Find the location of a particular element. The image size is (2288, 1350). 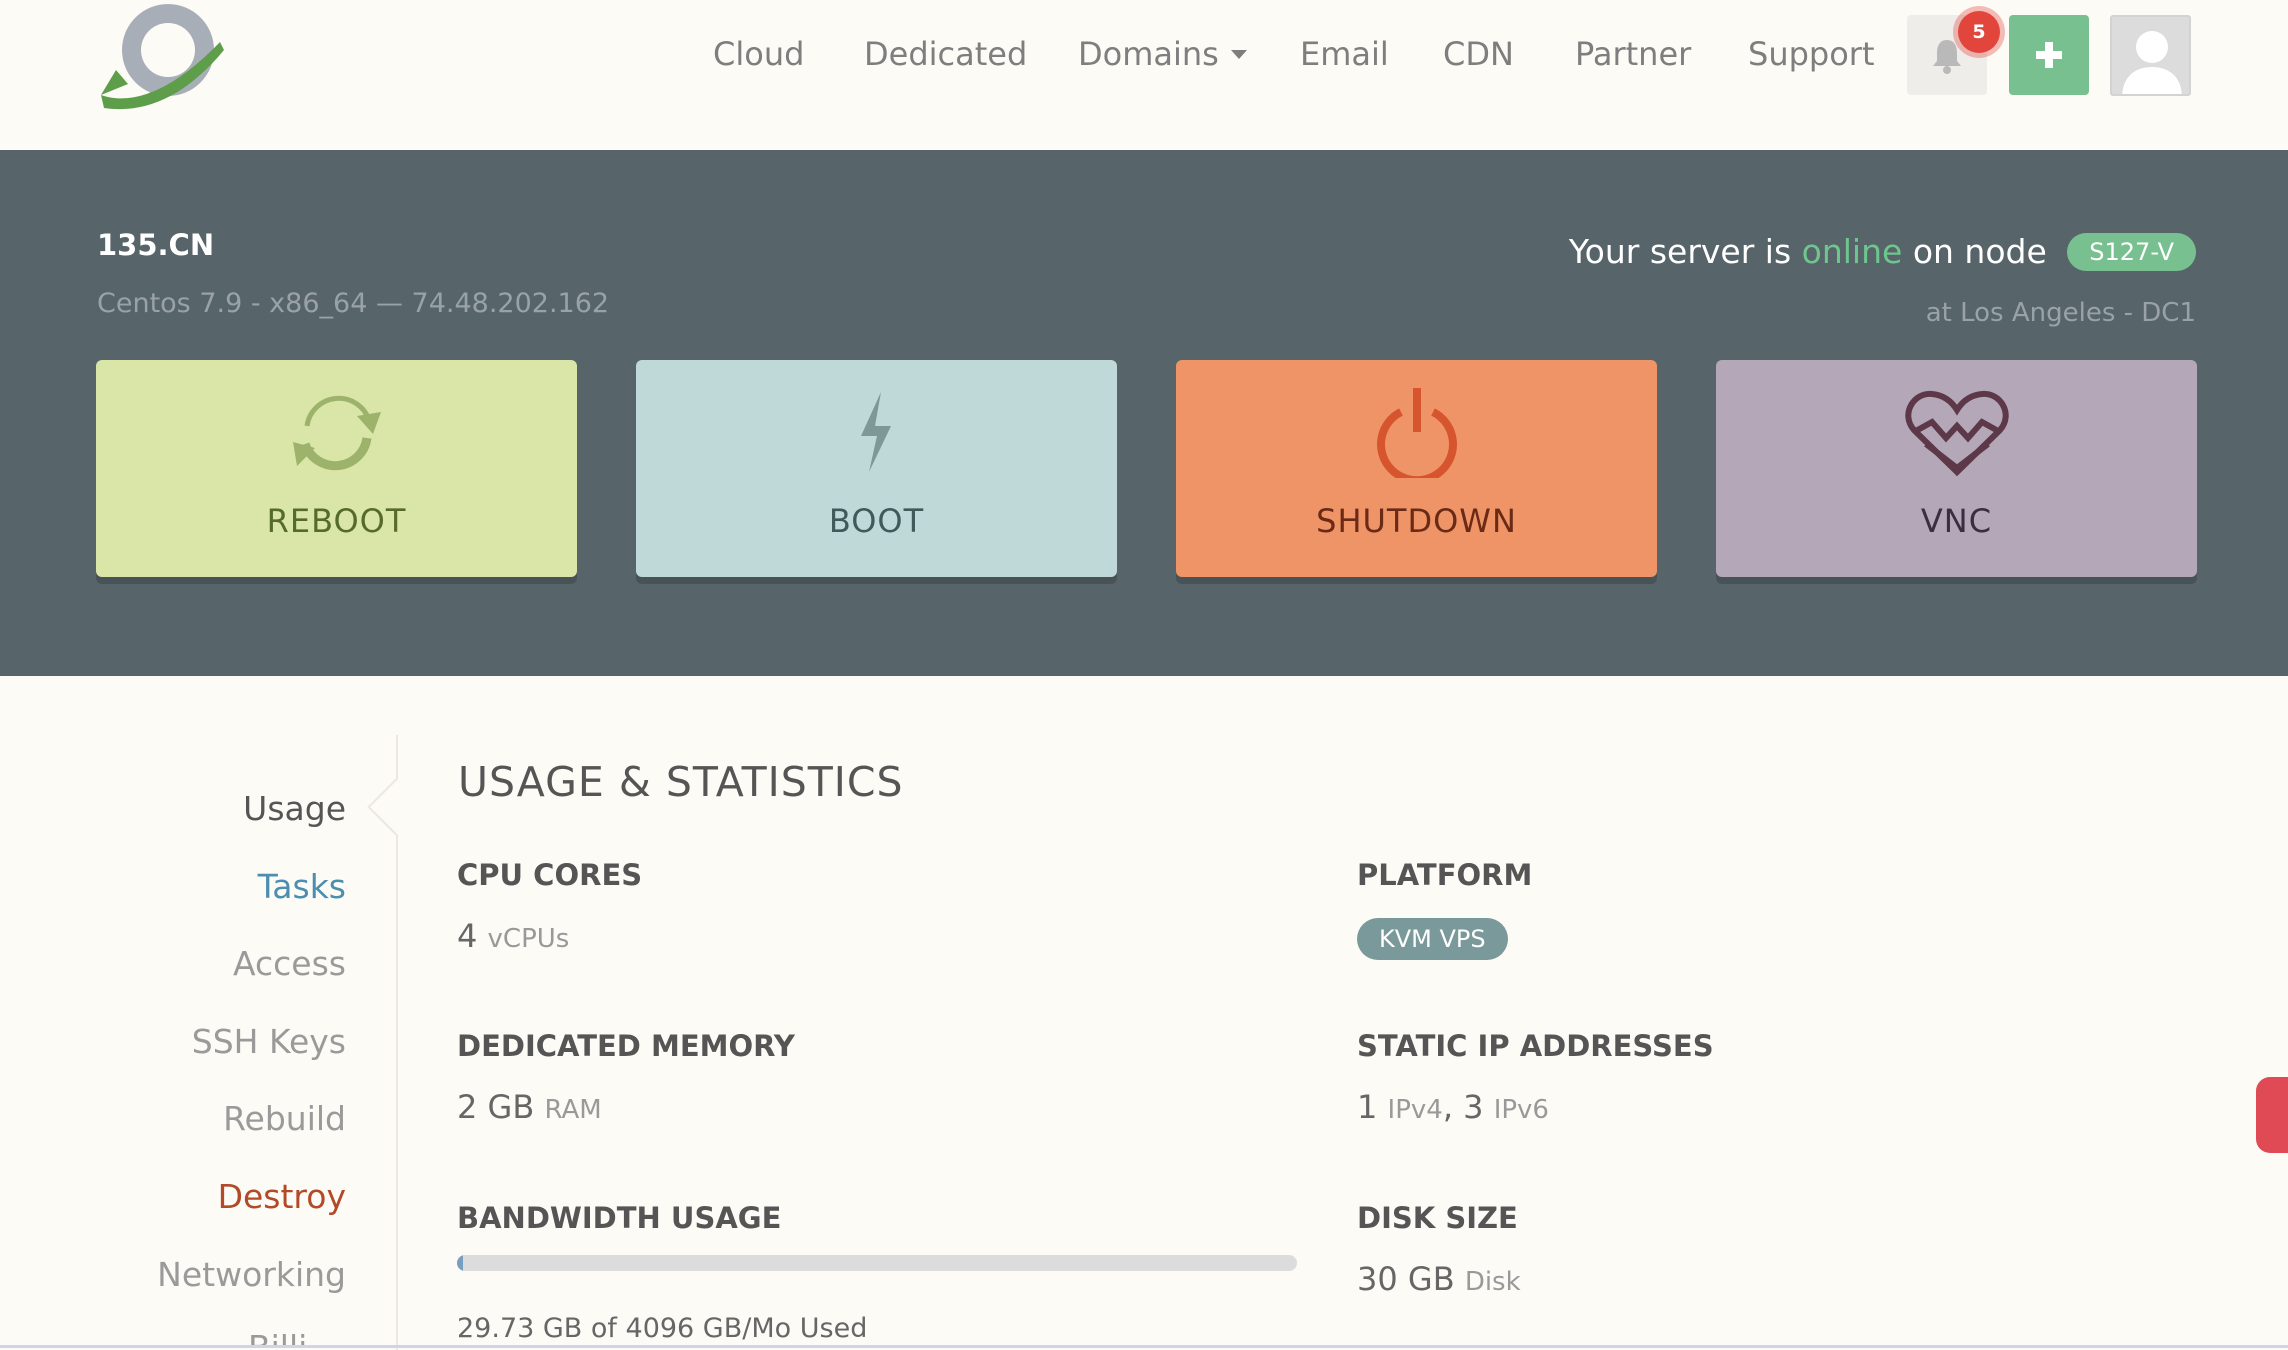

disk-value: 30 GB Disk is located at coordinates (1439, 1279).